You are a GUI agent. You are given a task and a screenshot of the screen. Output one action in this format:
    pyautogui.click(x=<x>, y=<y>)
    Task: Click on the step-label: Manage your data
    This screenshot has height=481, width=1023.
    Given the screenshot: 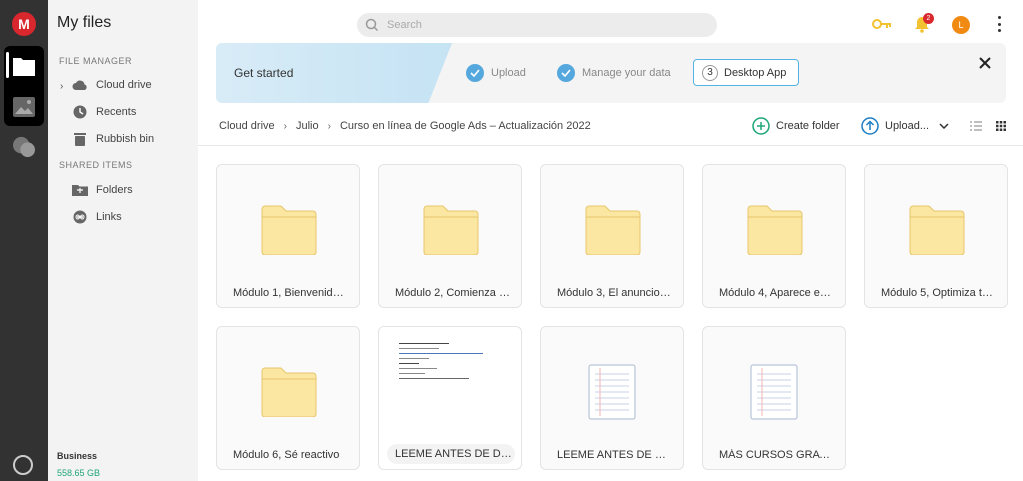 What is the action you would take?
    pyautogui.click(x=626, y=73)
    